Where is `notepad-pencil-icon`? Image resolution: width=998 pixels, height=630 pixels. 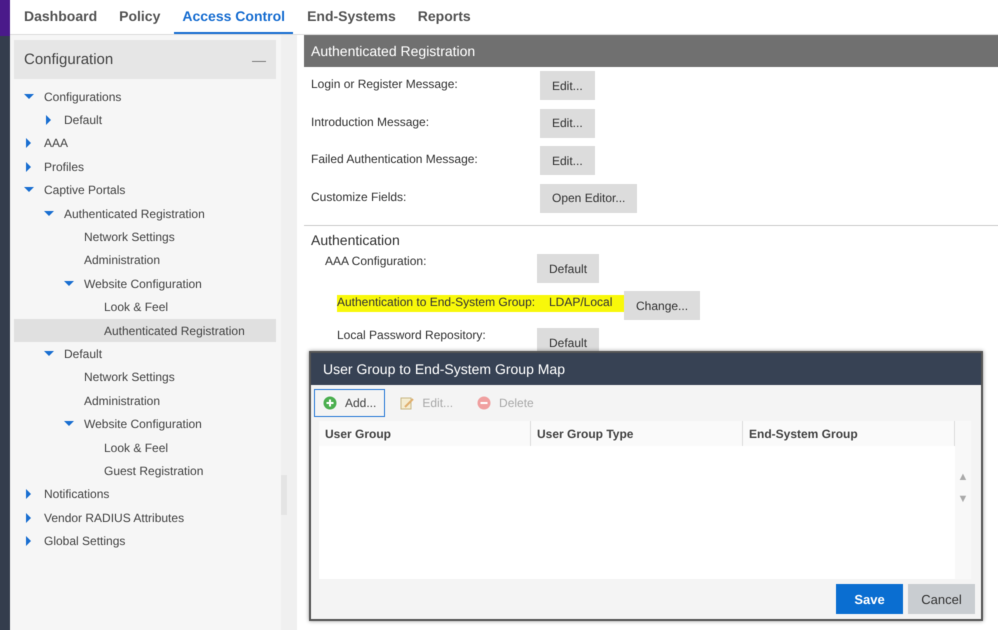
notepad-pencil-icon is located at coordinates (407, 403).